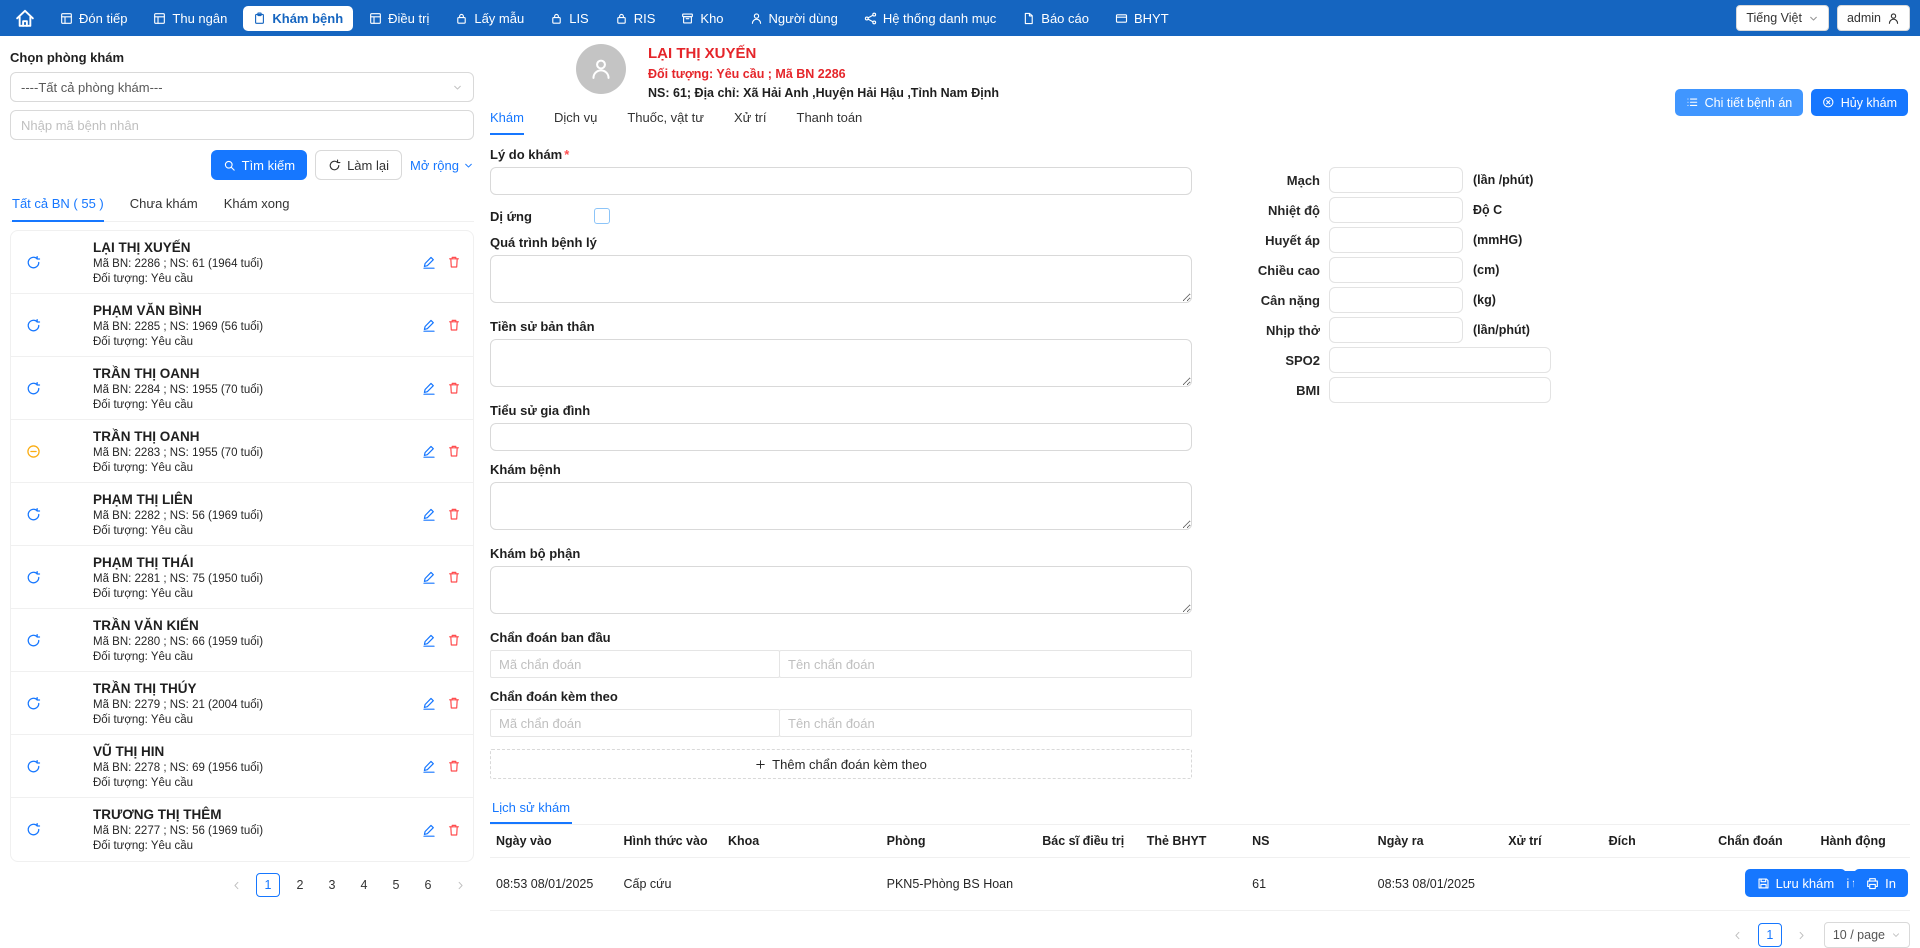 Image resolution: width=1920 pixels, height=948 pixels. I want to click on allergy-checkbox, so click(602, 216).